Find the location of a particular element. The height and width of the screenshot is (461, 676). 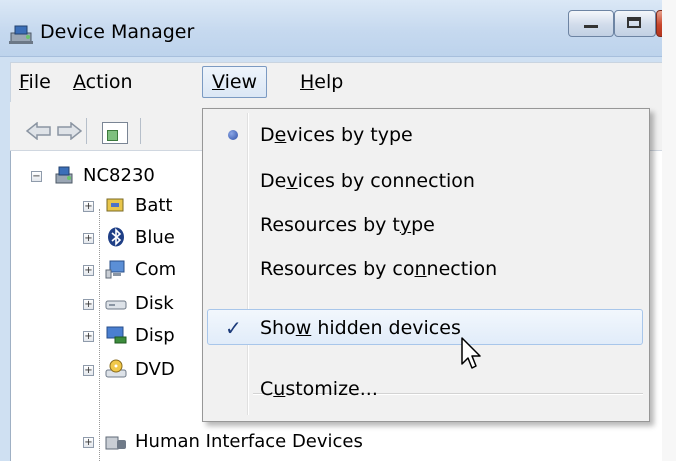

dvd-drive-icon is located at coordinates (116, 368).